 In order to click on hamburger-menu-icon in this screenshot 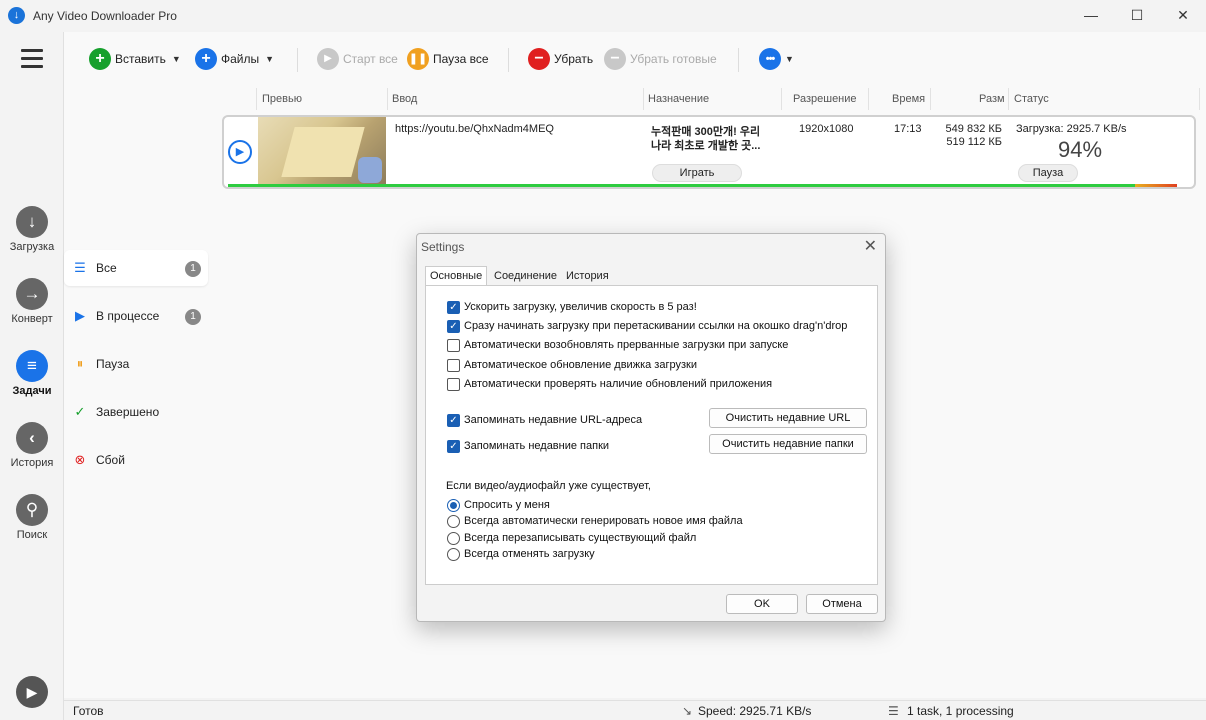, I will do `click(32, 59)`.